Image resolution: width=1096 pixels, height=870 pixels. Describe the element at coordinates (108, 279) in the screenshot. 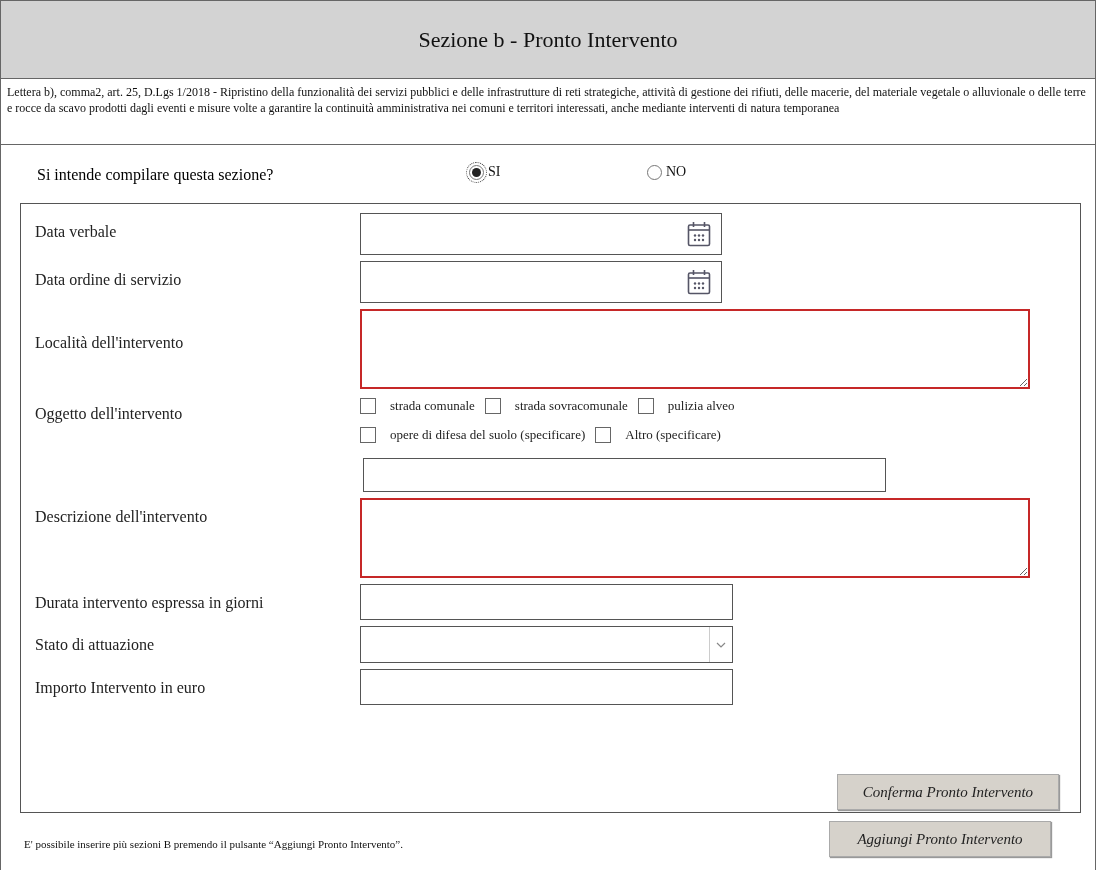

I see `field-label: Data ordine di servizio` at that location.